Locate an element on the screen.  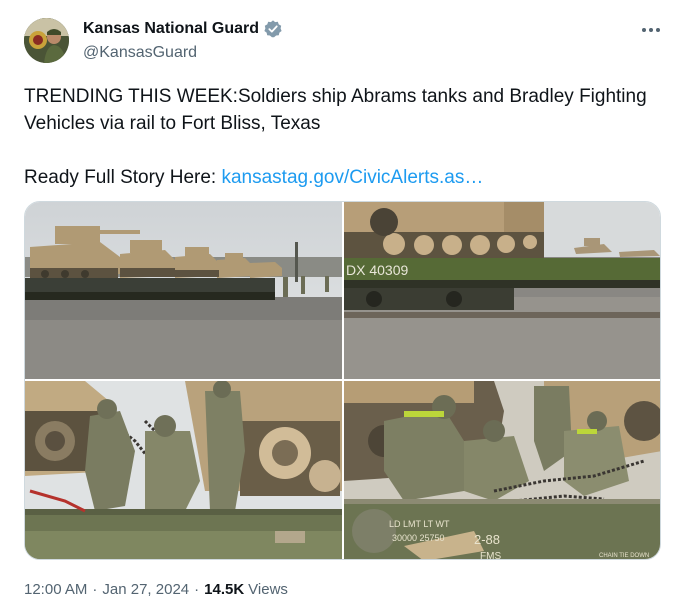
more-icon is located at coordinates (644, 30).